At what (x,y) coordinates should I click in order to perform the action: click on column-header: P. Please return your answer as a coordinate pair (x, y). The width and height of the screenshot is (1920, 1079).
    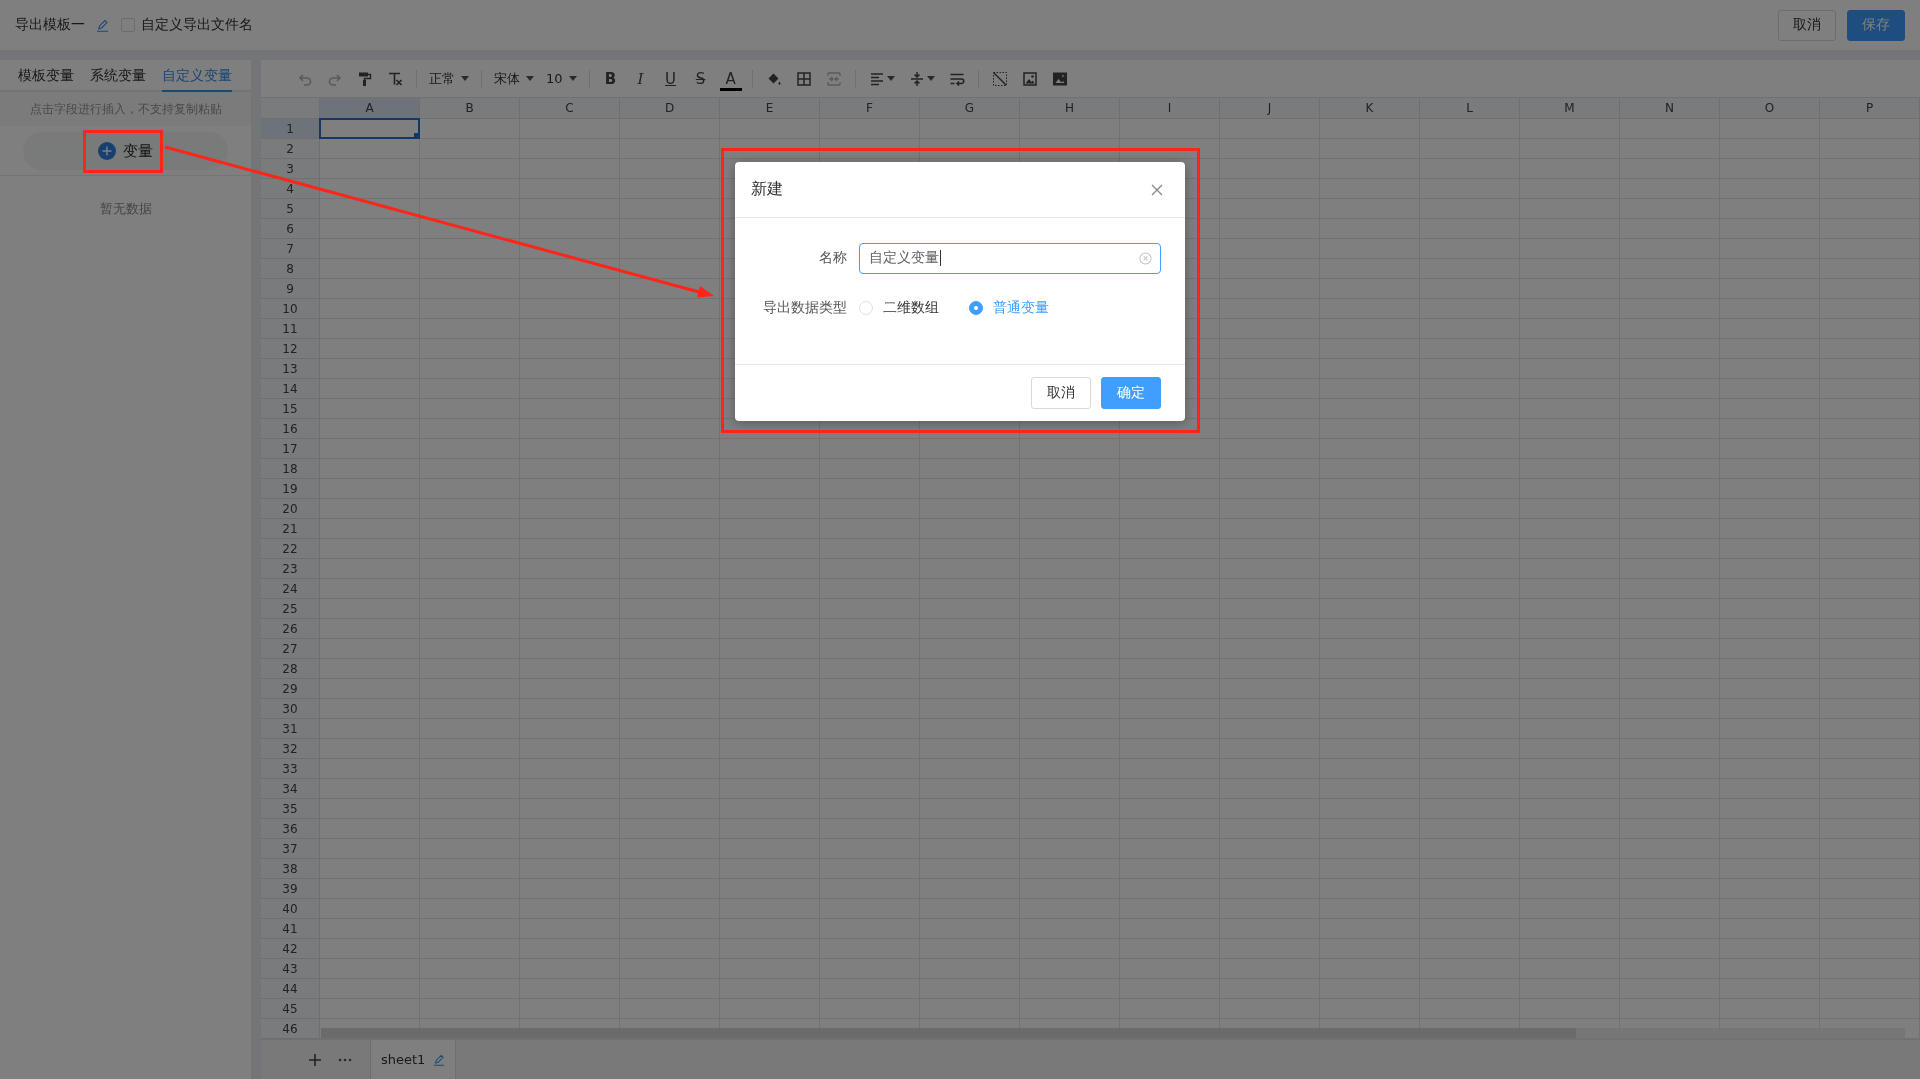
    Looking at the image, I should click on (1870, 108).